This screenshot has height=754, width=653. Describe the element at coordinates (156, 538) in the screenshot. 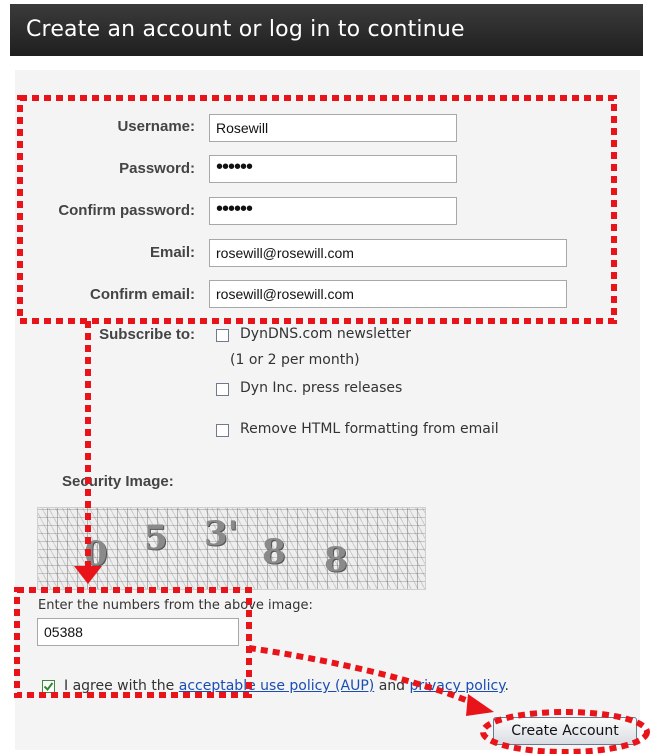

I see `captcha-digit: 5` at that location.